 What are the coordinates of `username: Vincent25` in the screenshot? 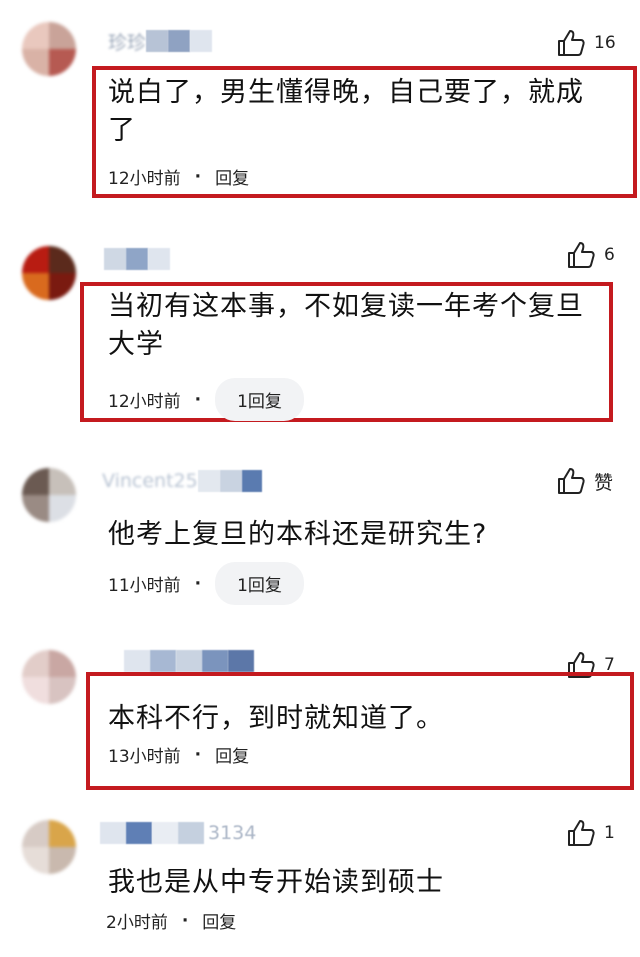 It's located at (182, 481).